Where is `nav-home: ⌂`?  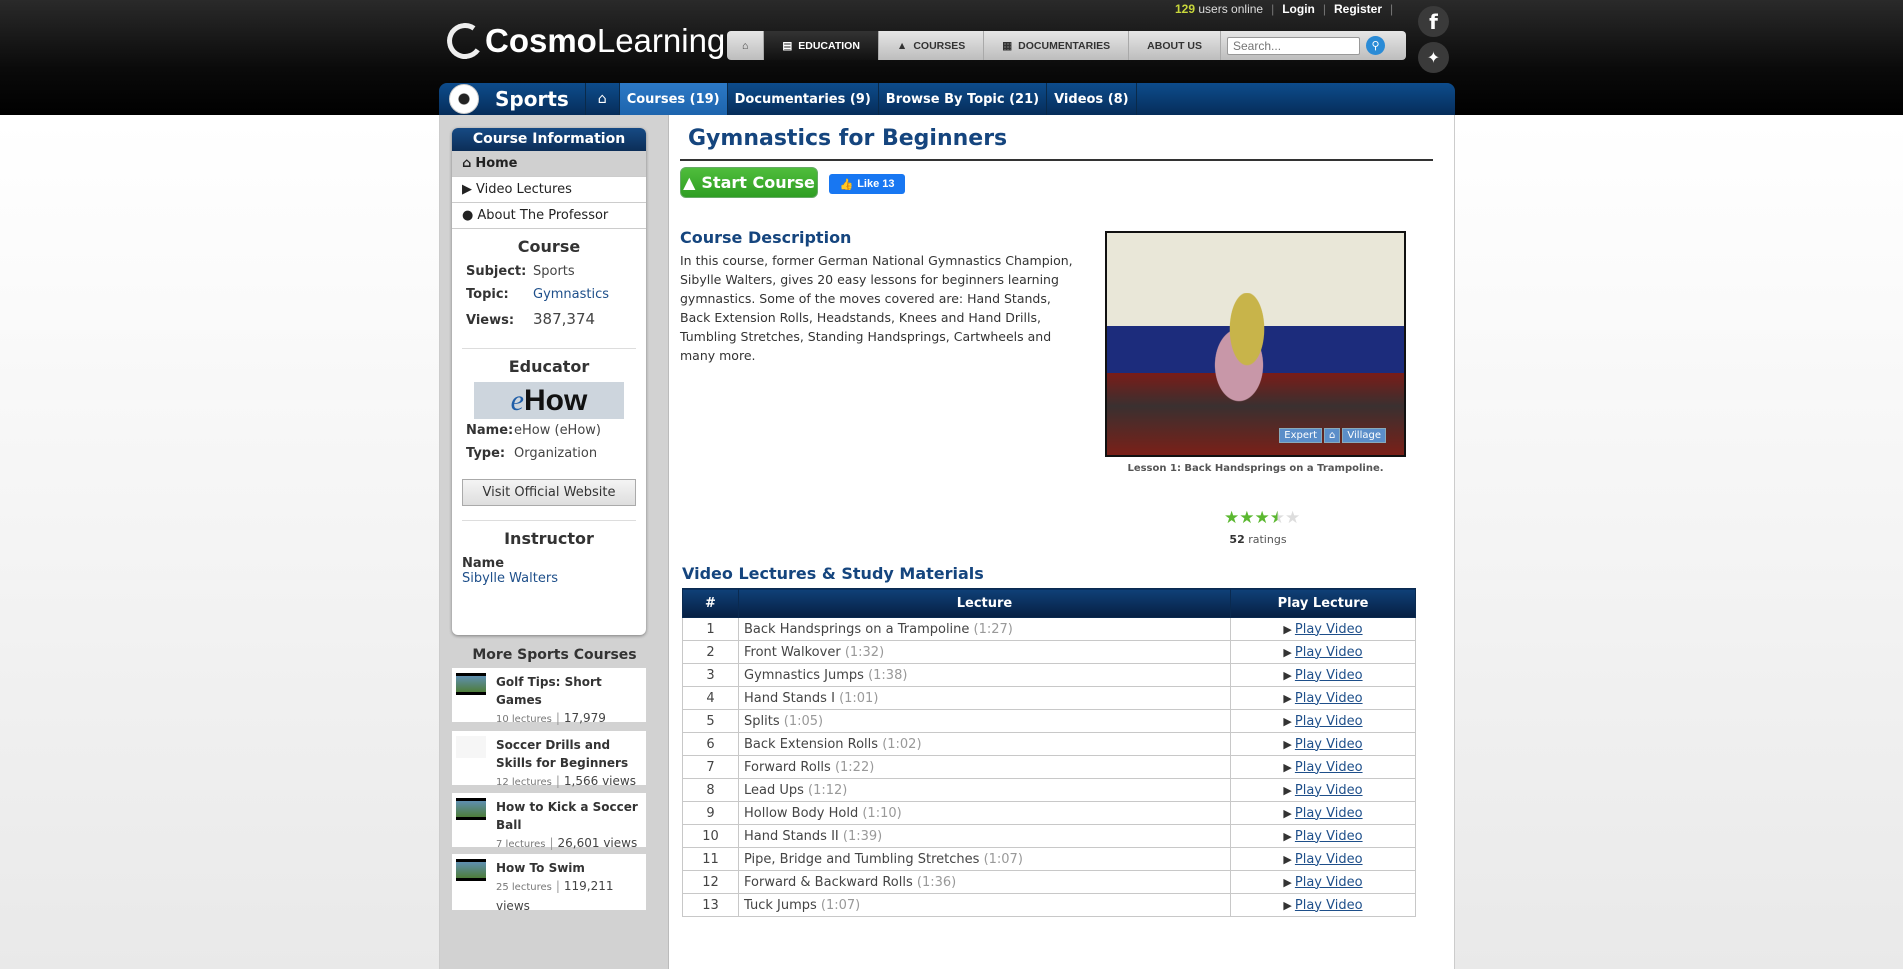 nav-home: ⌂ is located at coordinates (746, 45).